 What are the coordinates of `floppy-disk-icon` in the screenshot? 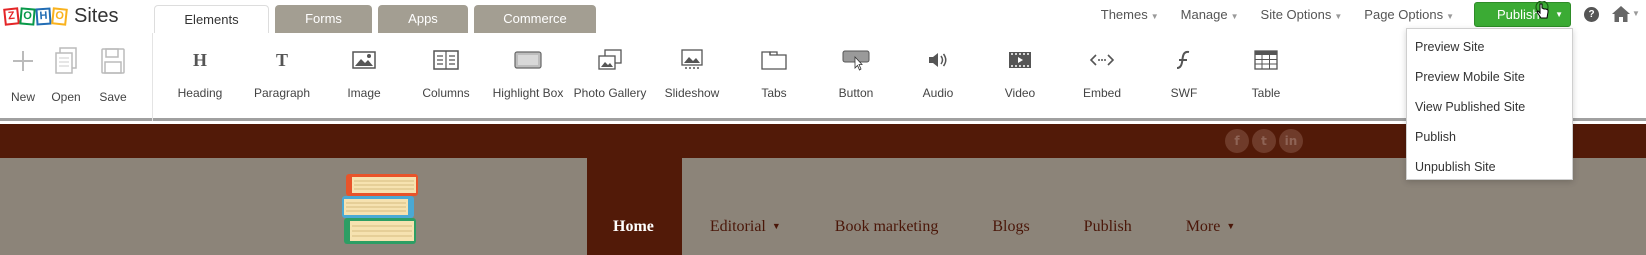 It's located at (113, 61).